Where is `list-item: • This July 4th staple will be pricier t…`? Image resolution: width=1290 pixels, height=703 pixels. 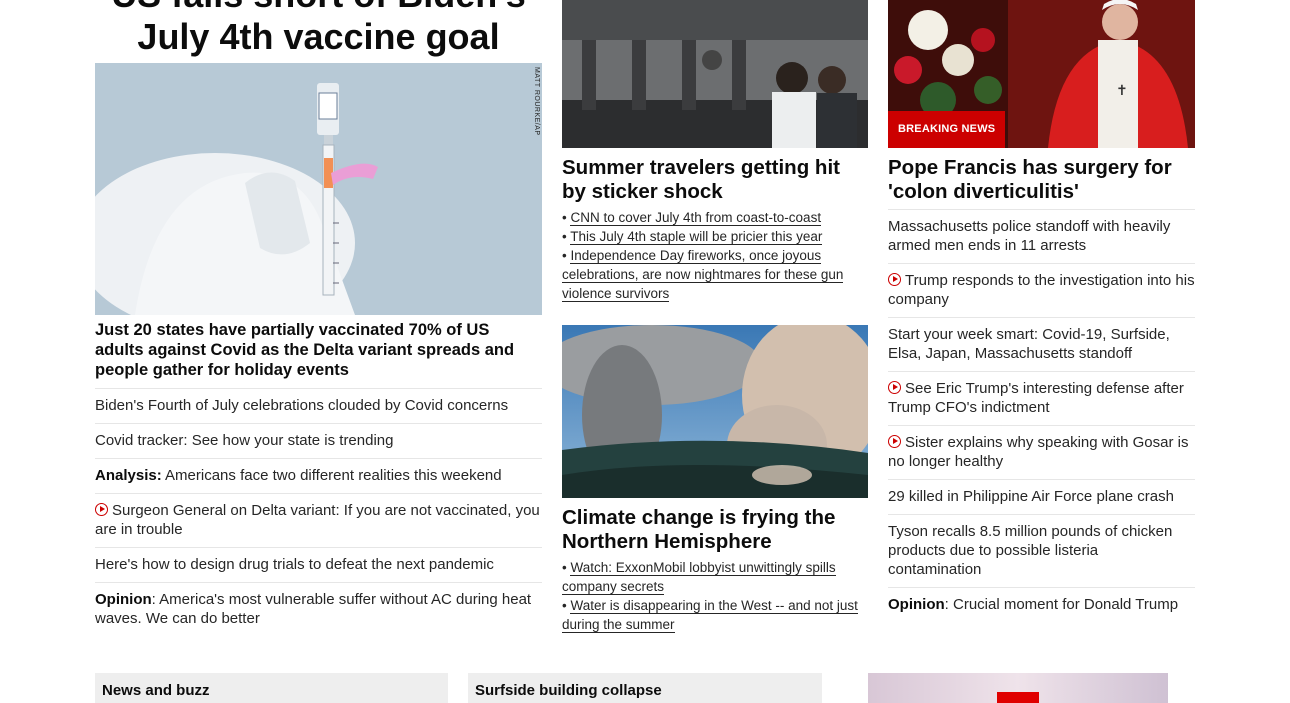
list-item: • This July 4th staple will be pricier t… is located at coordinates (715, 236).